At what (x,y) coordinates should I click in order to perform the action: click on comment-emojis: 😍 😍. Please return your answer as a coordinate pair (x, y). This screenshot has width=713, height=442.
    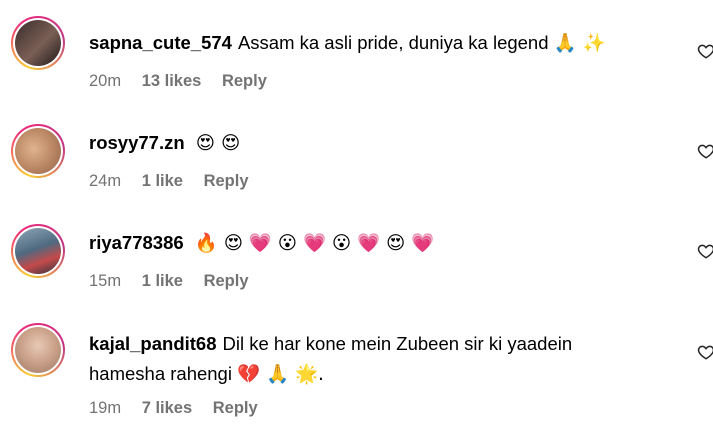
    Looking at the image, I should click on (218, 143).